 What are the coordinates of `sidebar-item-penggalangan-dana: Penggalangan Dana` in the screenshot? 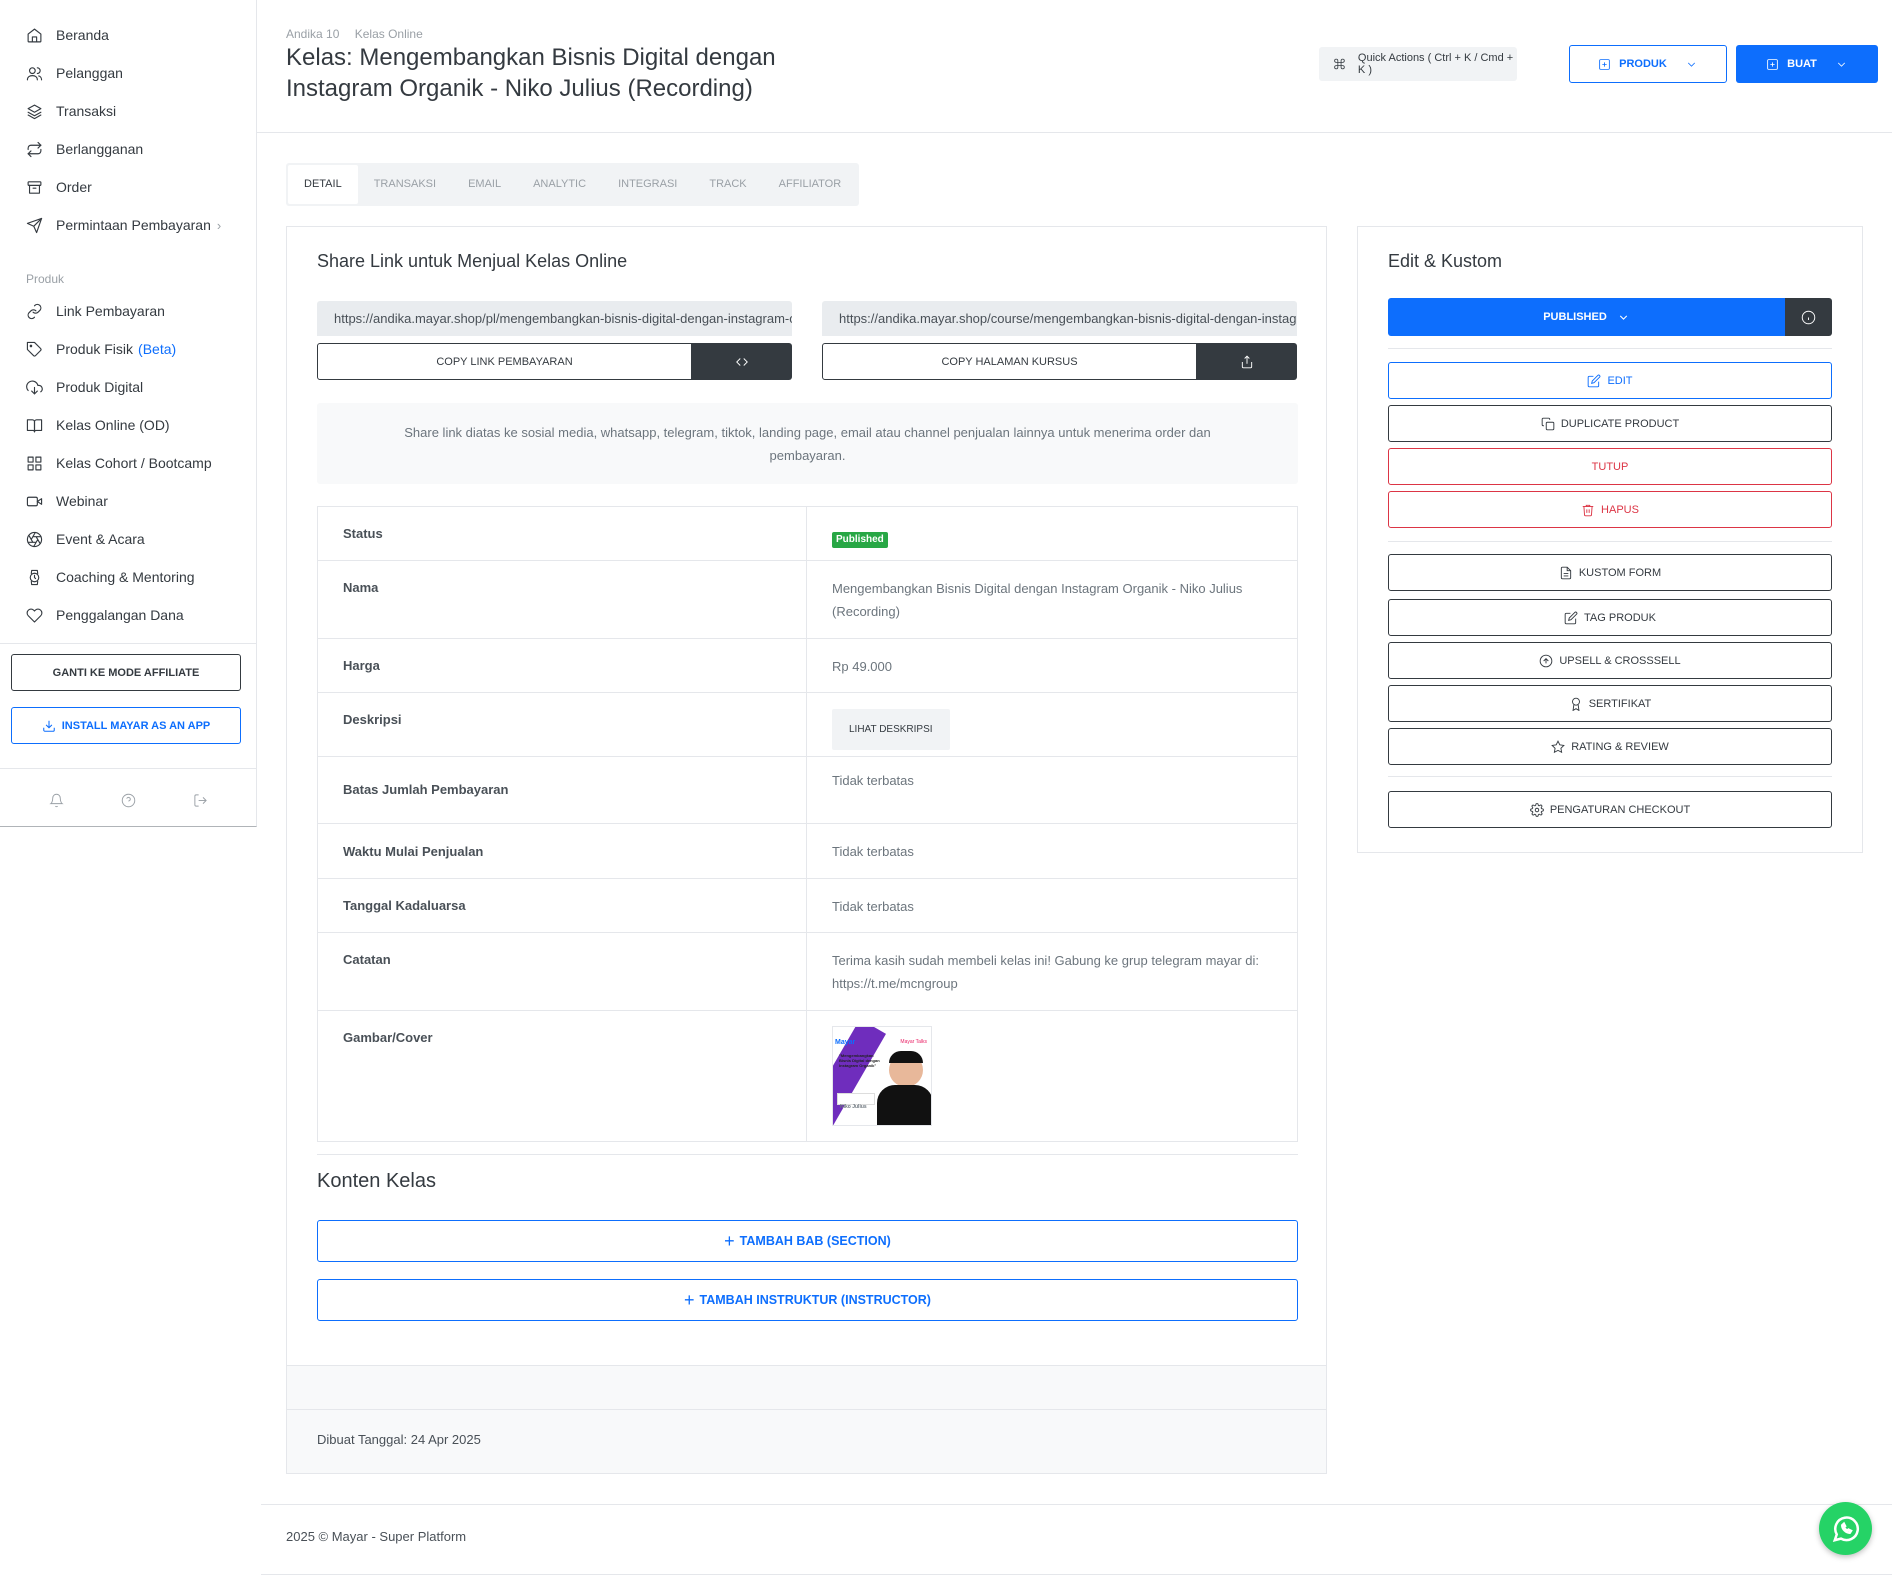 It's located at (128, 615).